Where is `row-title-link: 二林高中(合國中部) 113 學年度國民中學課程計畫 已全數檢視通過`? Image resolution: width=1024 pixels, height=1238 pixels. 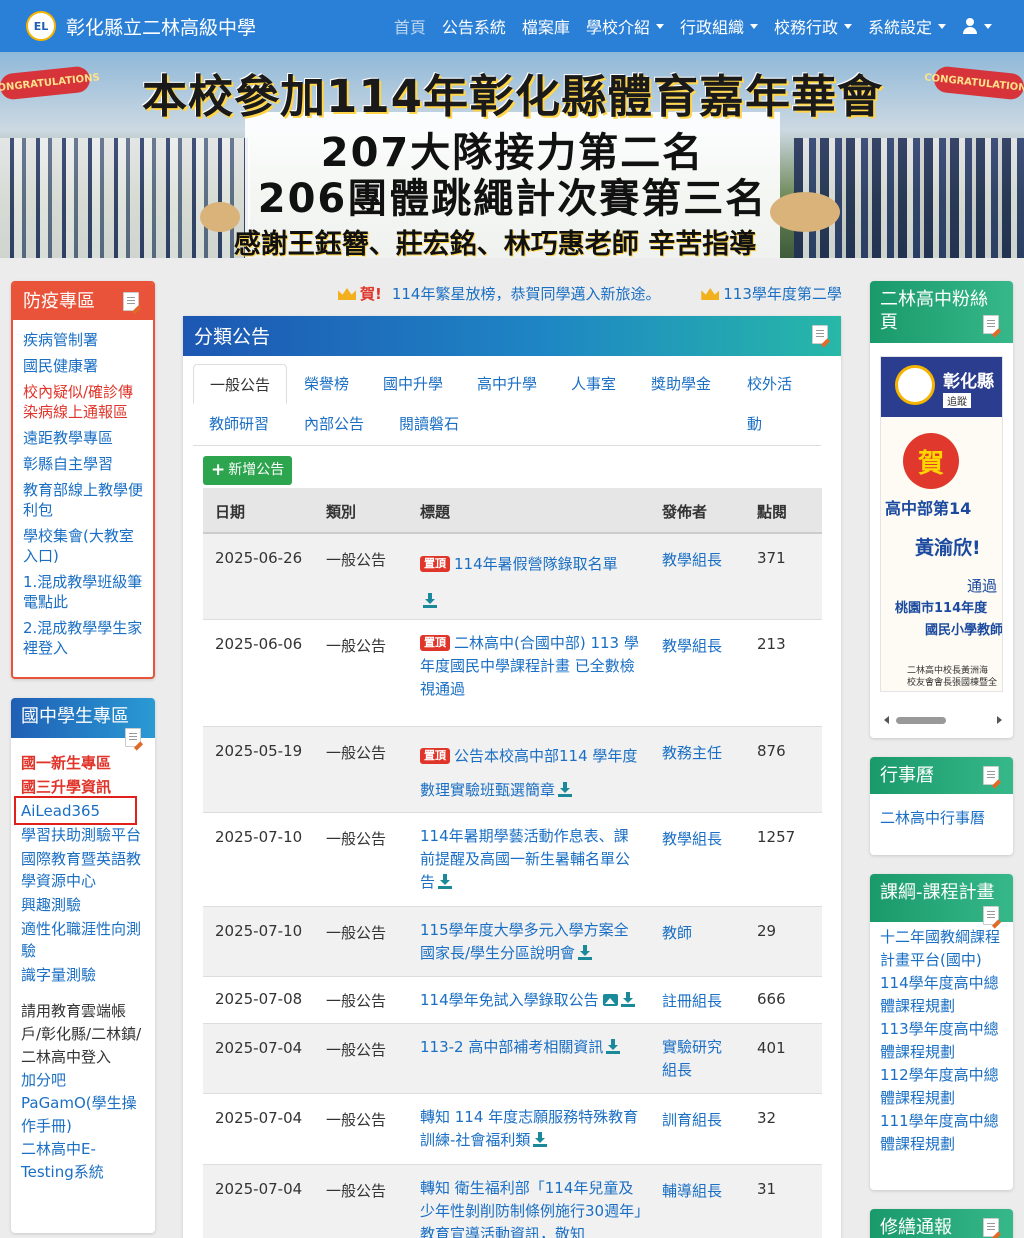 row-title-link: 二林高中(合國中部) 113 學年度國民中學課程計畫 已全數檢視通過 is located at coordinates (529, 666).